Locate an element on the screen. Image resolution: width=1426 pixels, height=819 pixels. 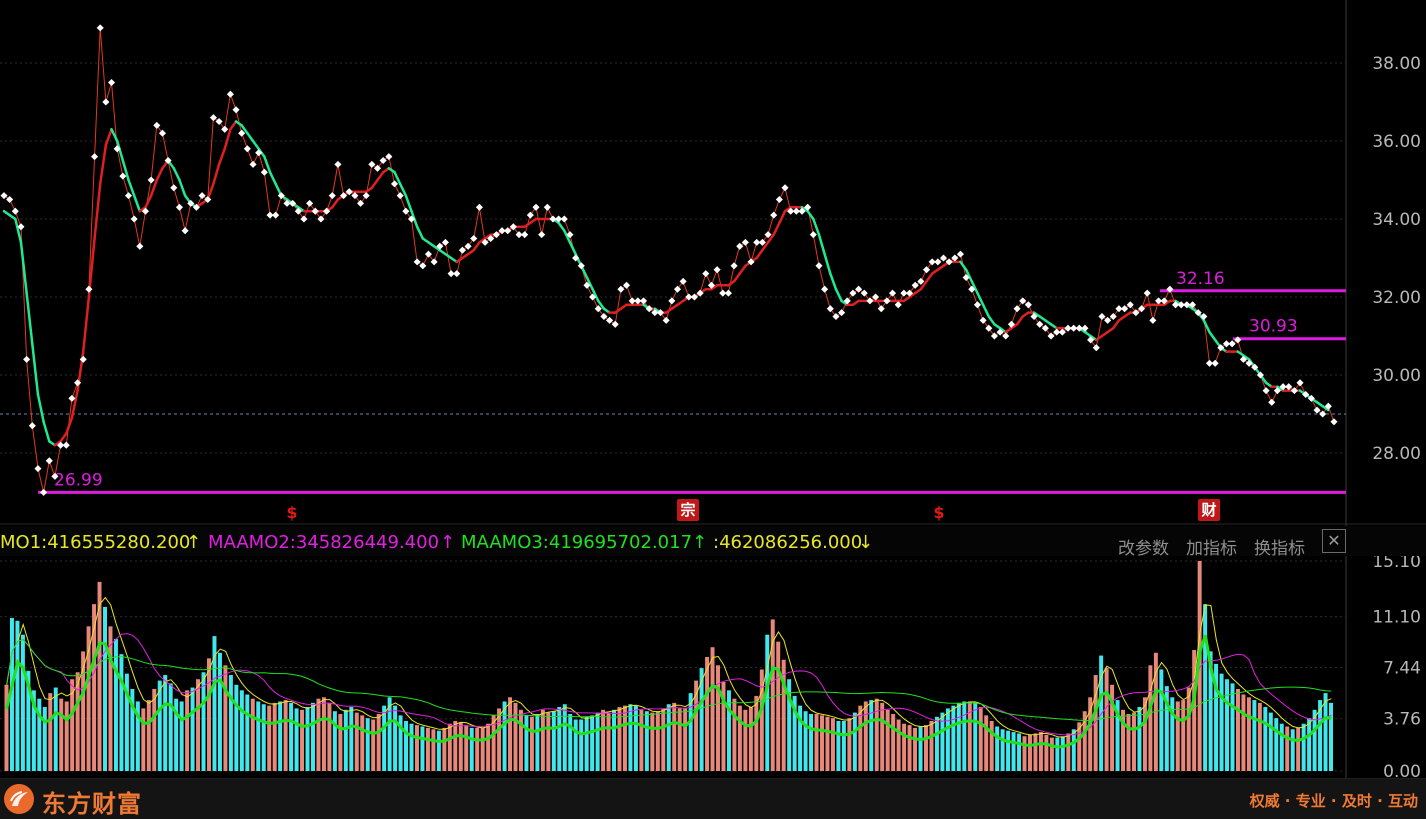
change-params-button: 改参数 is located at coordinates (1143, 546).